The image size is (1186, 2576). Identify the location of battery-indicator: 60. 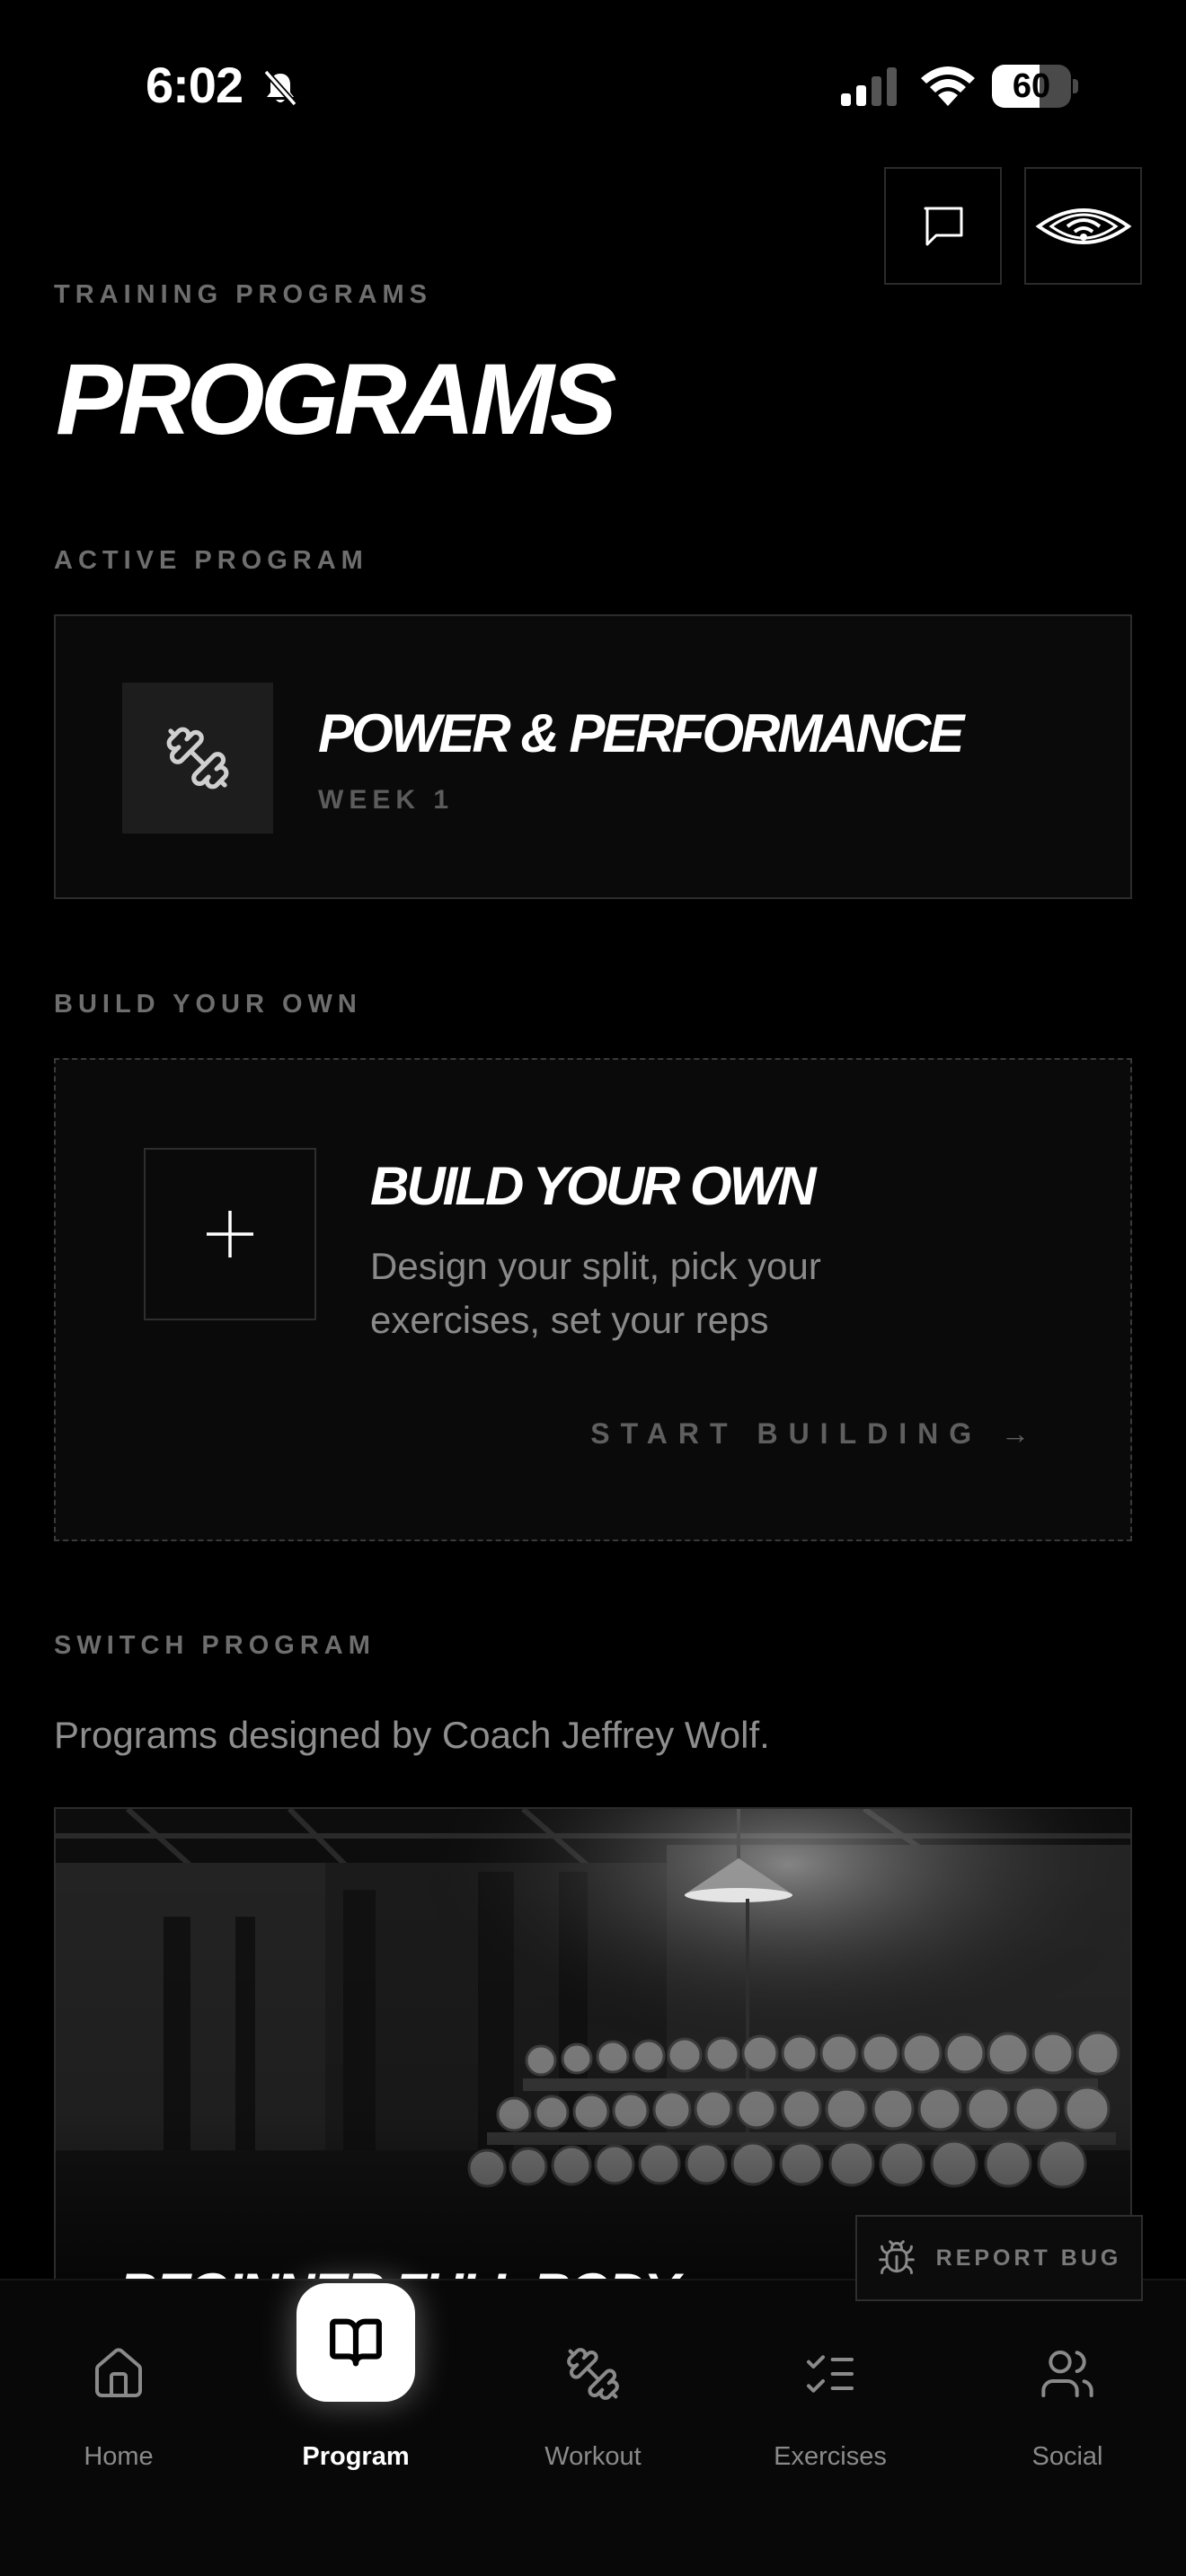
(1035, 86).